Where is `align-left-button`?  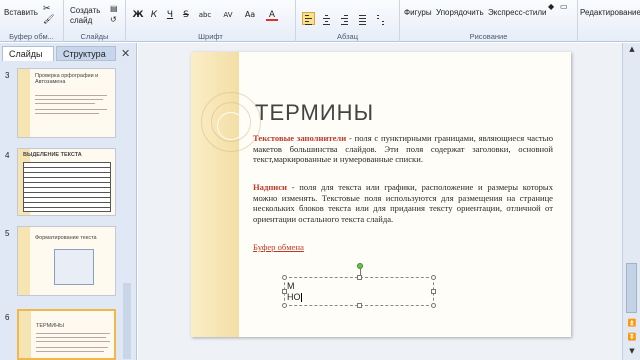 align-left-button is located at coordinates (308, 18).